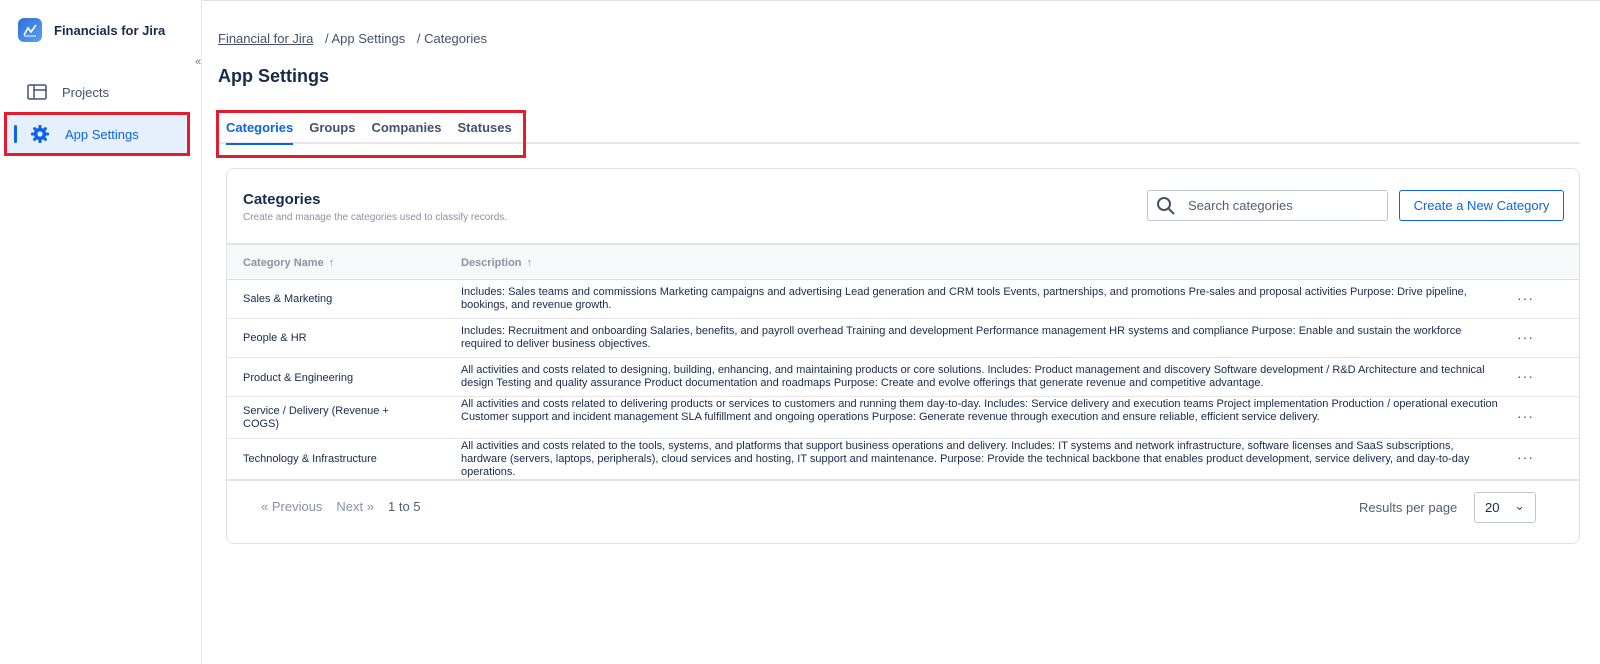  I want to click on category-name-cell: Technology & Infrastructure, so click(310, 459).